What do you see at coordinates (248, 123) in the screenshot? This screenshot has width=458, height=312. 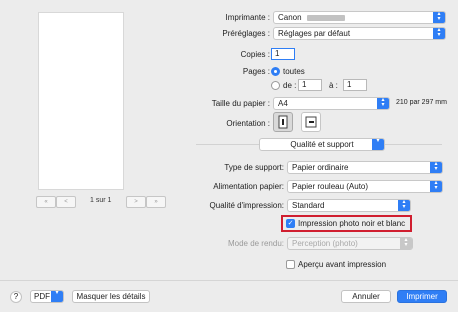 I see `orientation-label: Orientation :` at bounding box center [248, 123].